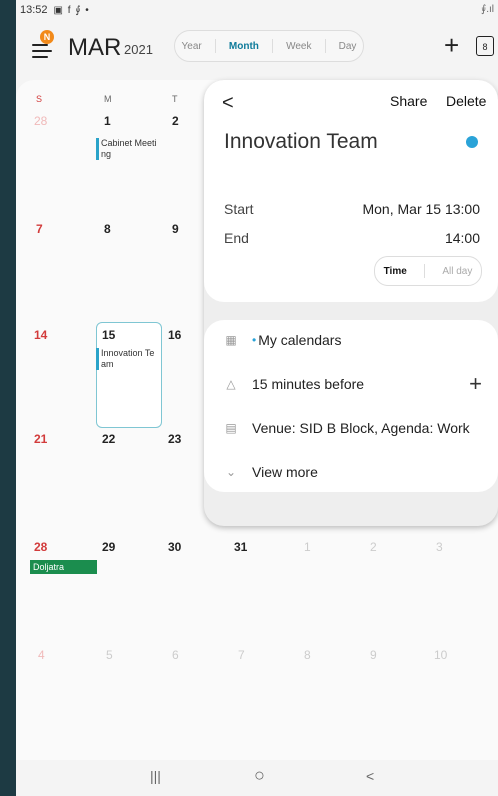 The image size is (498, 796). Describe the element at coordinates (440, 655) in the screenshot. I see `day-cell: 10` at that location.